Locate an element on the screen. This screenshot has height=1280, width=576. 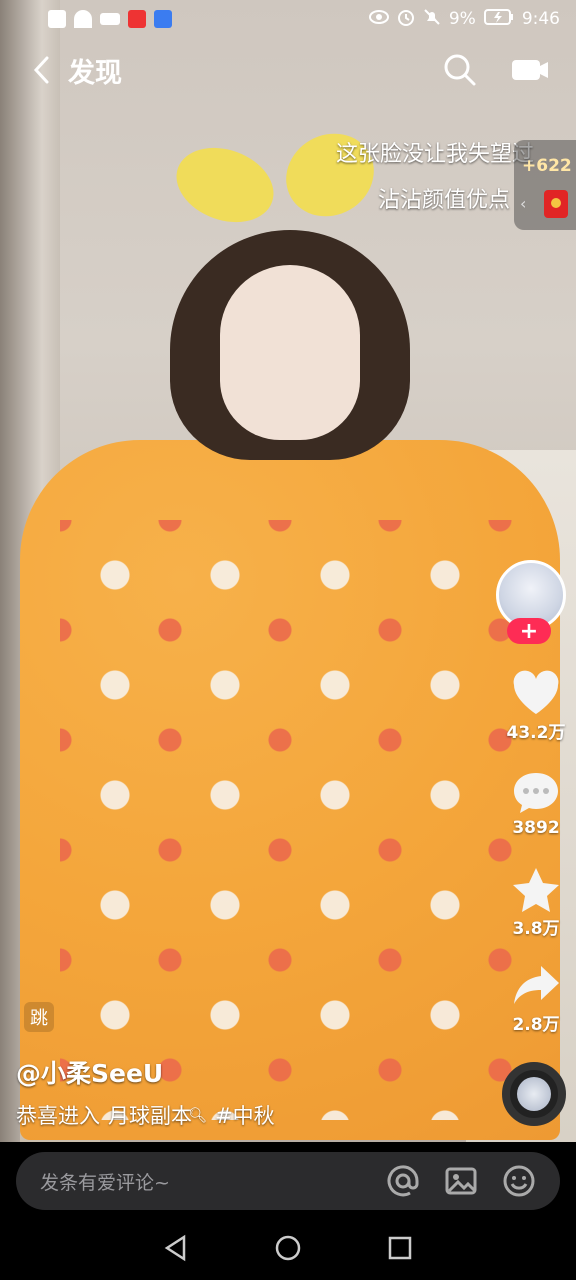
reward-widget: +622 ‹ is located at coordinates (545, 185).